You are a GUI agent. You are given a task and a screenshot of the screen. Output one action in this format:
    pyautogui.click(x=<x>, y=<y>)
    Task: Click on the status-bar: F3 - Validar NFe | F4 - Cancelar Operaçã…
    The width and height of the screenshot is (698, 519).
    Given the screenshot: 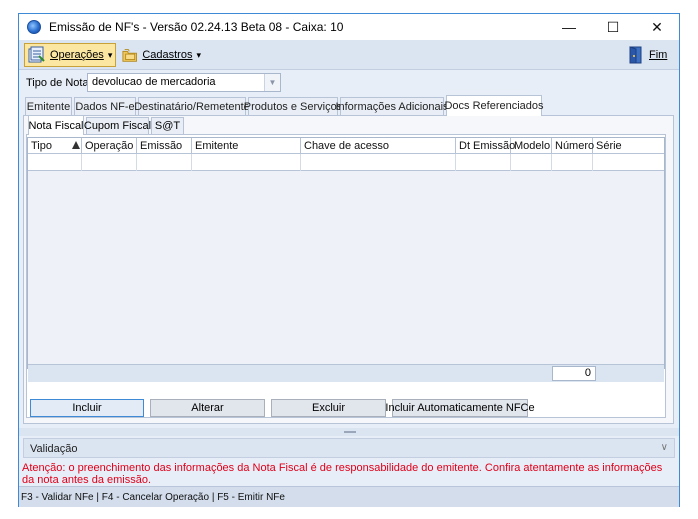 What is the action you would take?
    pyautogui.click(x=349, y=496)
    